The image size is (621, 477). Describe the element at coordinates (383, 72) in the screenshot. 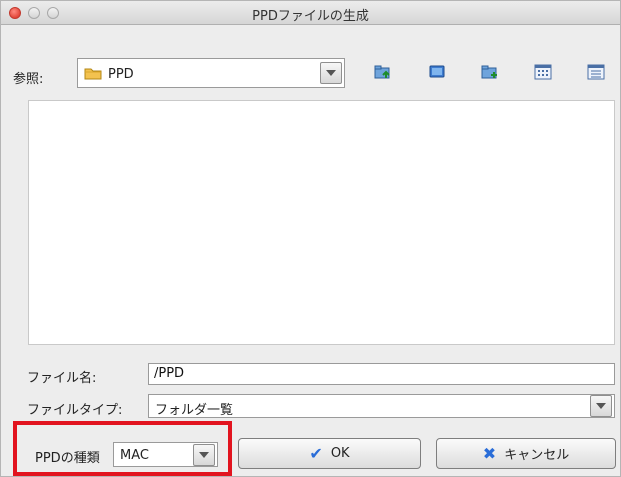

I see `folder-up-icon` at that location.